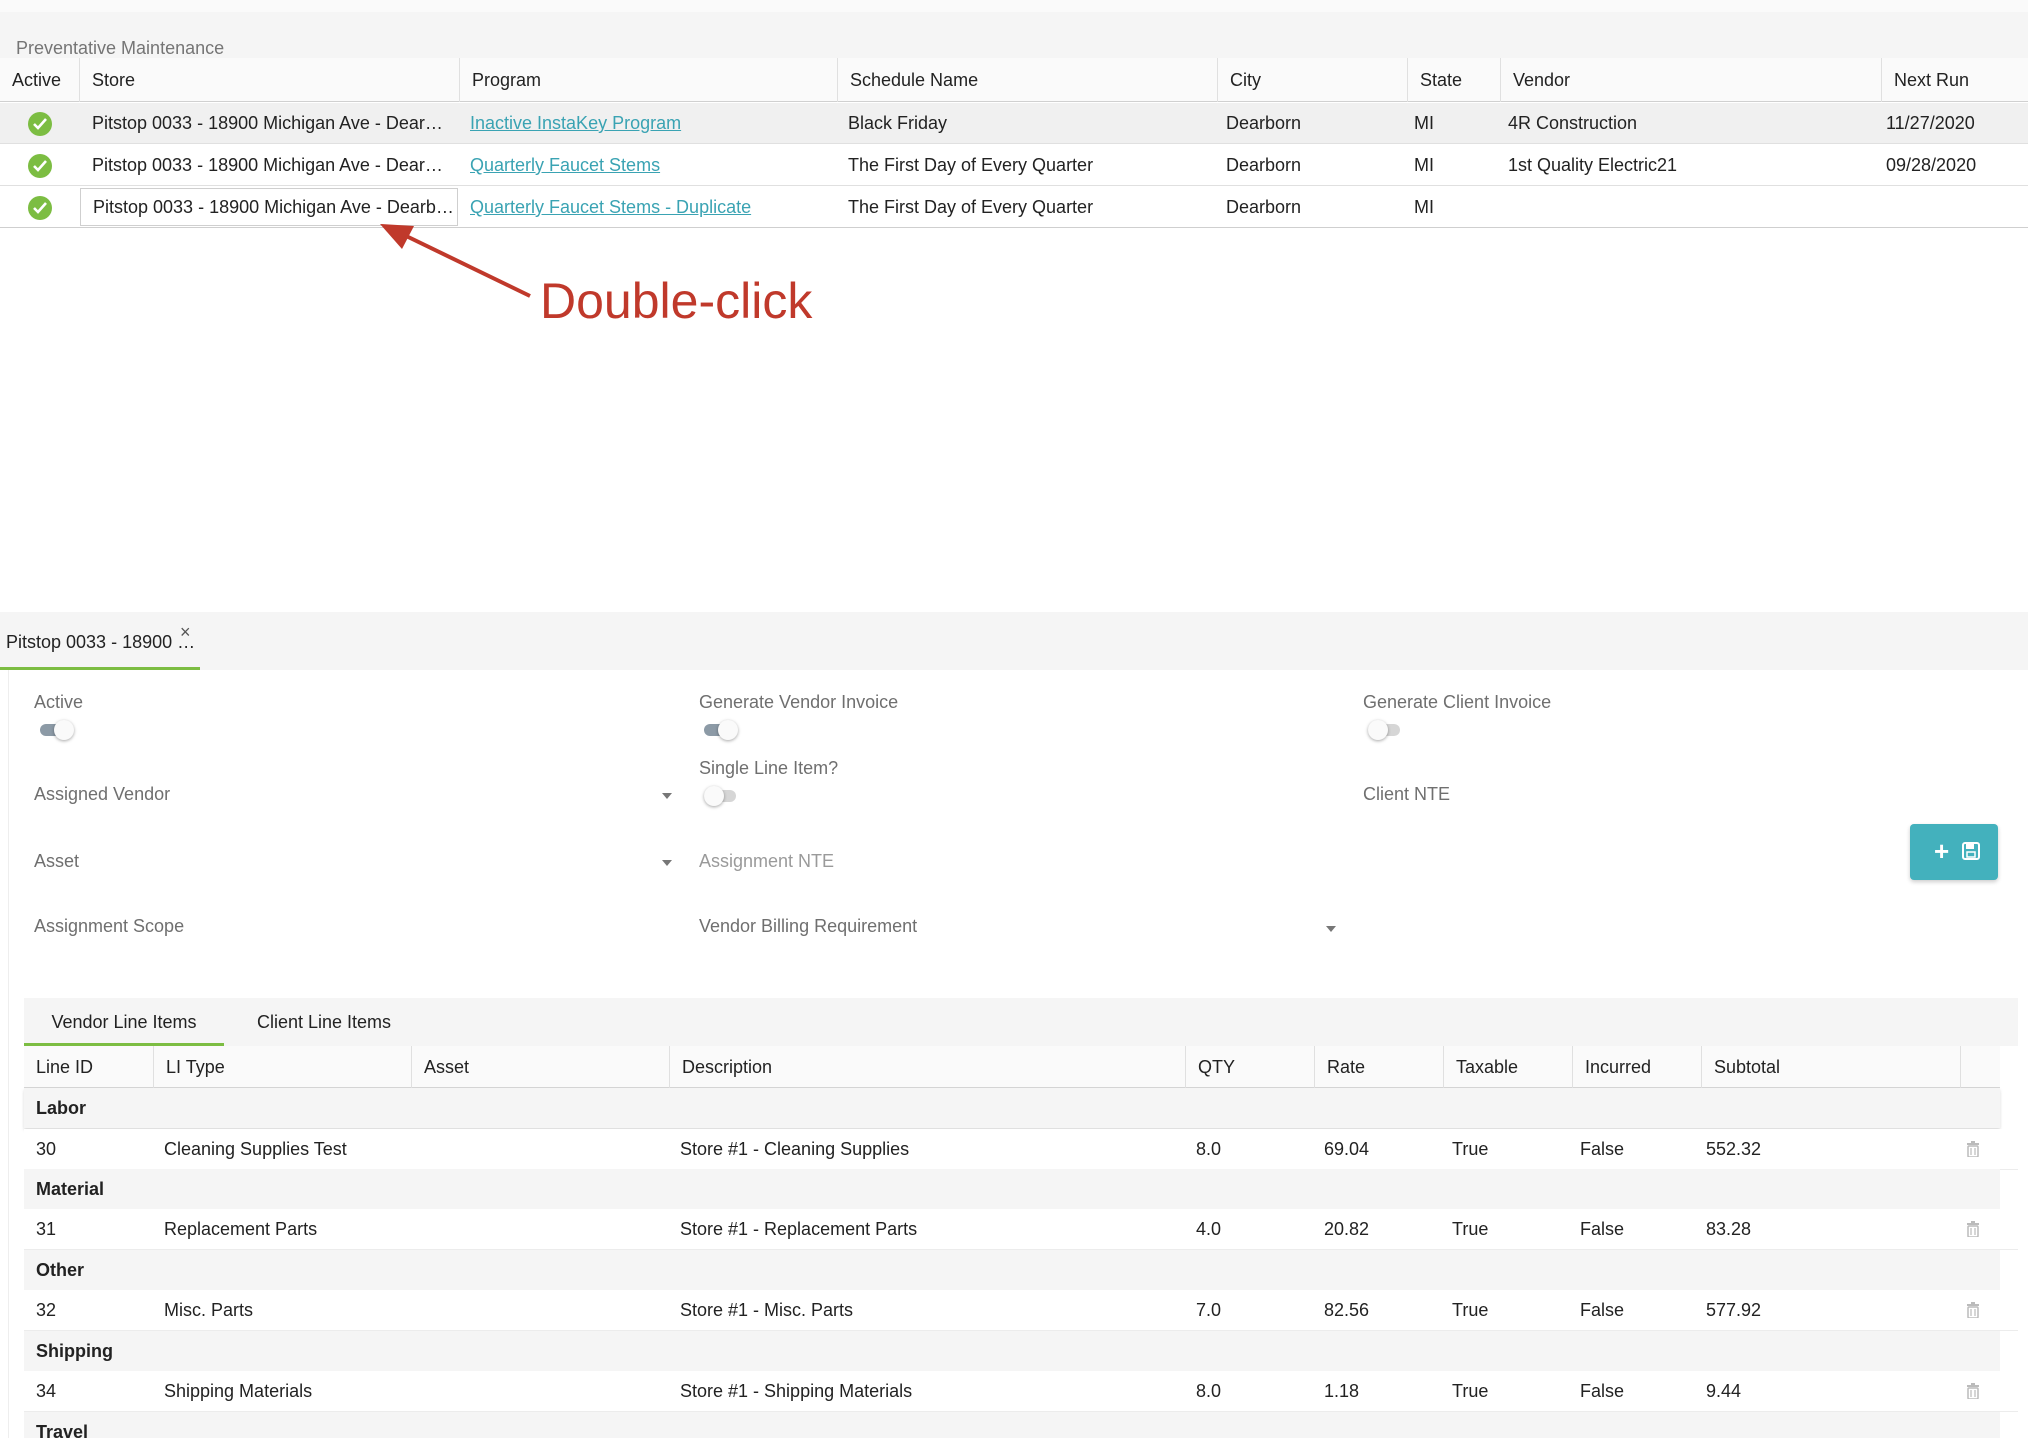  Describe the element at coordinates (1681, 123) in the screenshot. I see `vendor-cell: 4R Construction` at that location.